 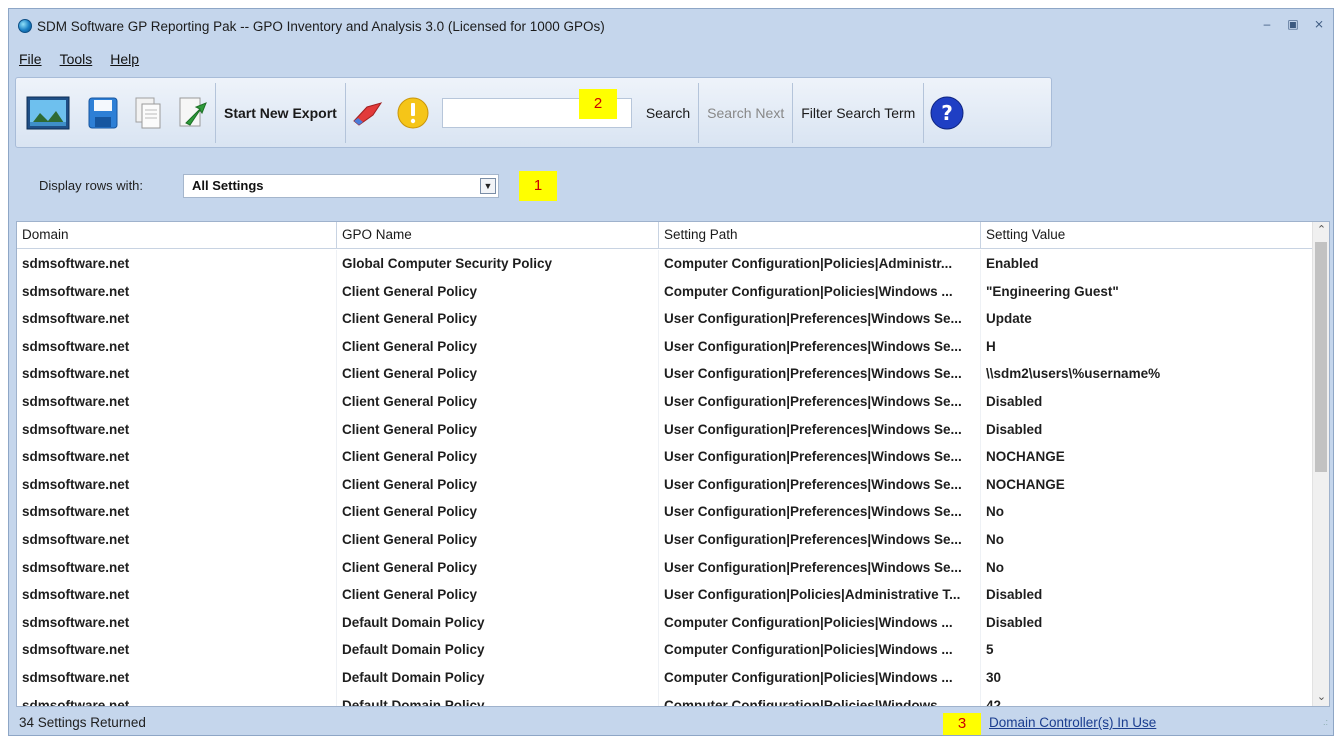 What do you see at coordinates (1325, 722) in the screenshot?
I see `resize-grip-icon: .:` at bounding box center [1325, 722].